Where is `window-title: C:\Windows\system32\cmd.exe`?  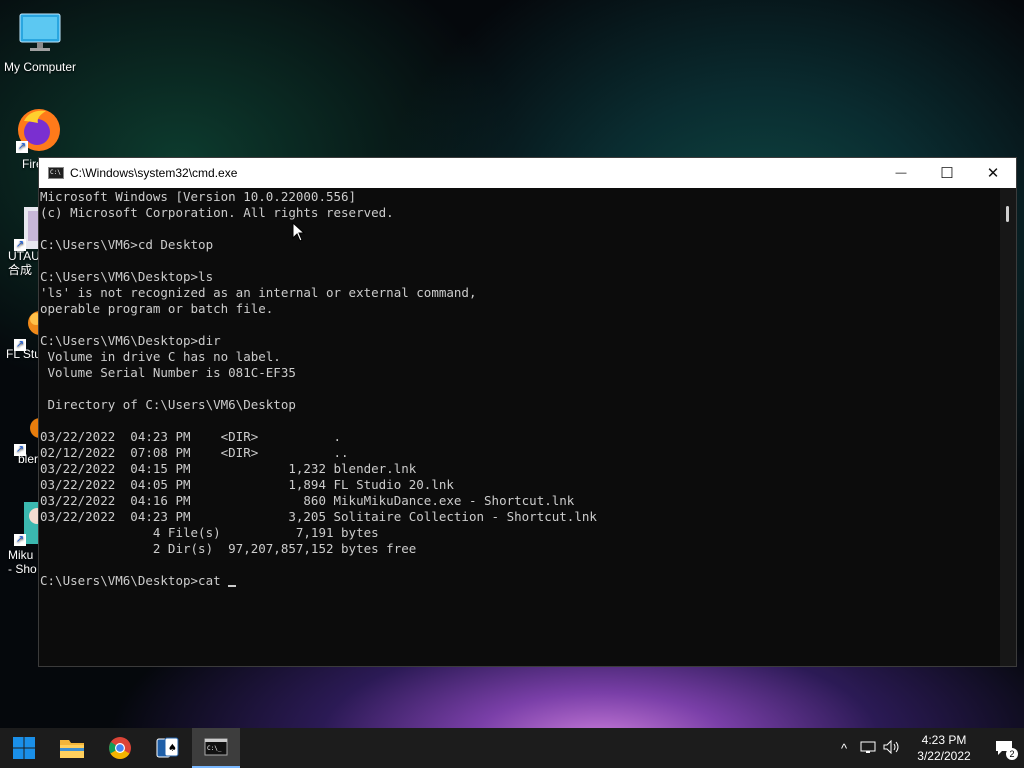 window-title: C:\Windows\system32\cmd.exe is located at coordinates (154, 173).